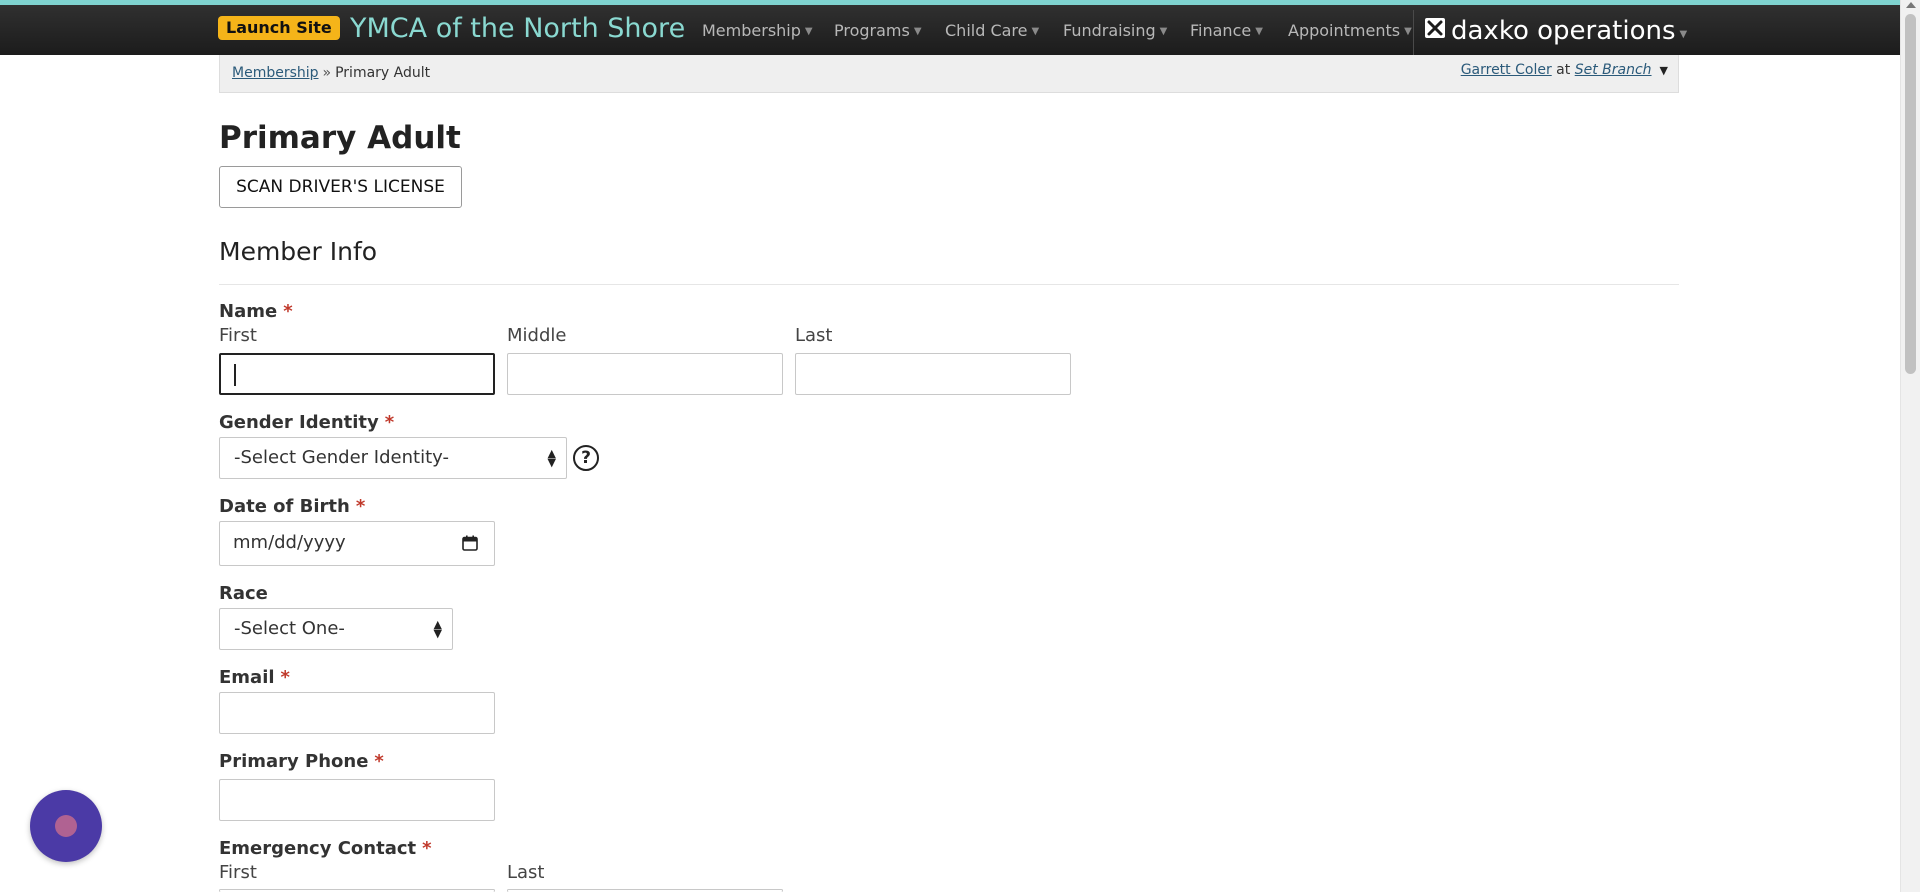  What do you see at coordinates (289, 542) in the screenshot?
I see `dob-placeholder: mm/dd/yyyy` at bounding box center [289, 542].